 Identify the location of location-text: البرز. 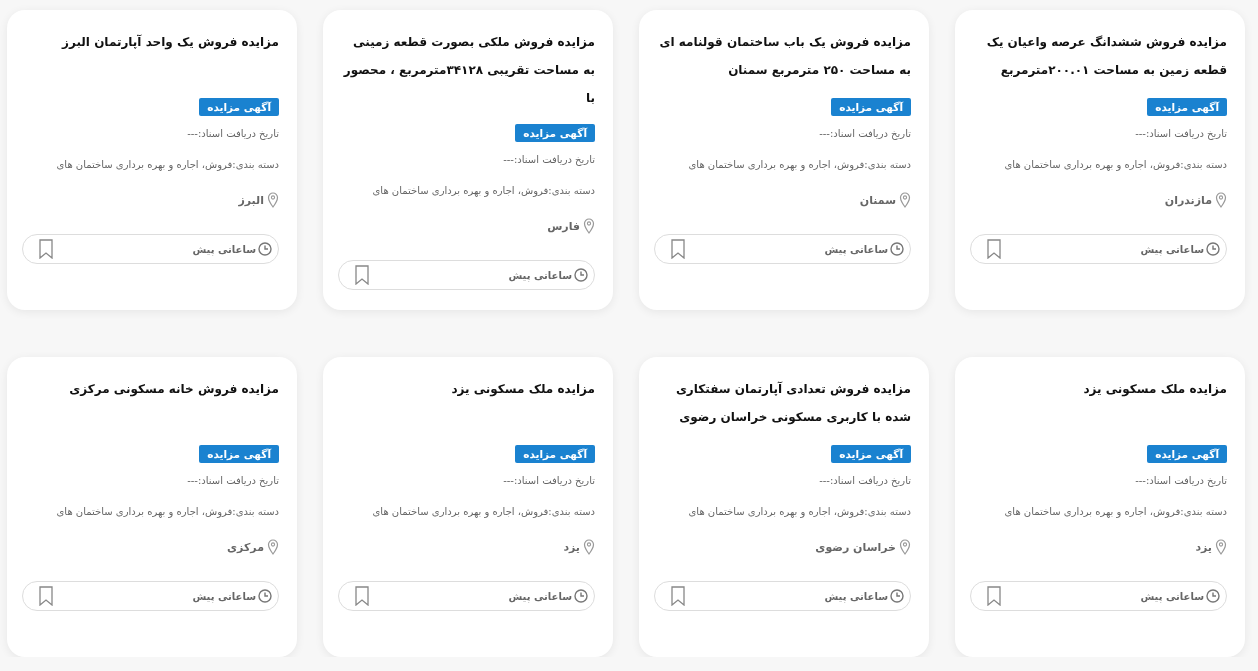
(251, 200).